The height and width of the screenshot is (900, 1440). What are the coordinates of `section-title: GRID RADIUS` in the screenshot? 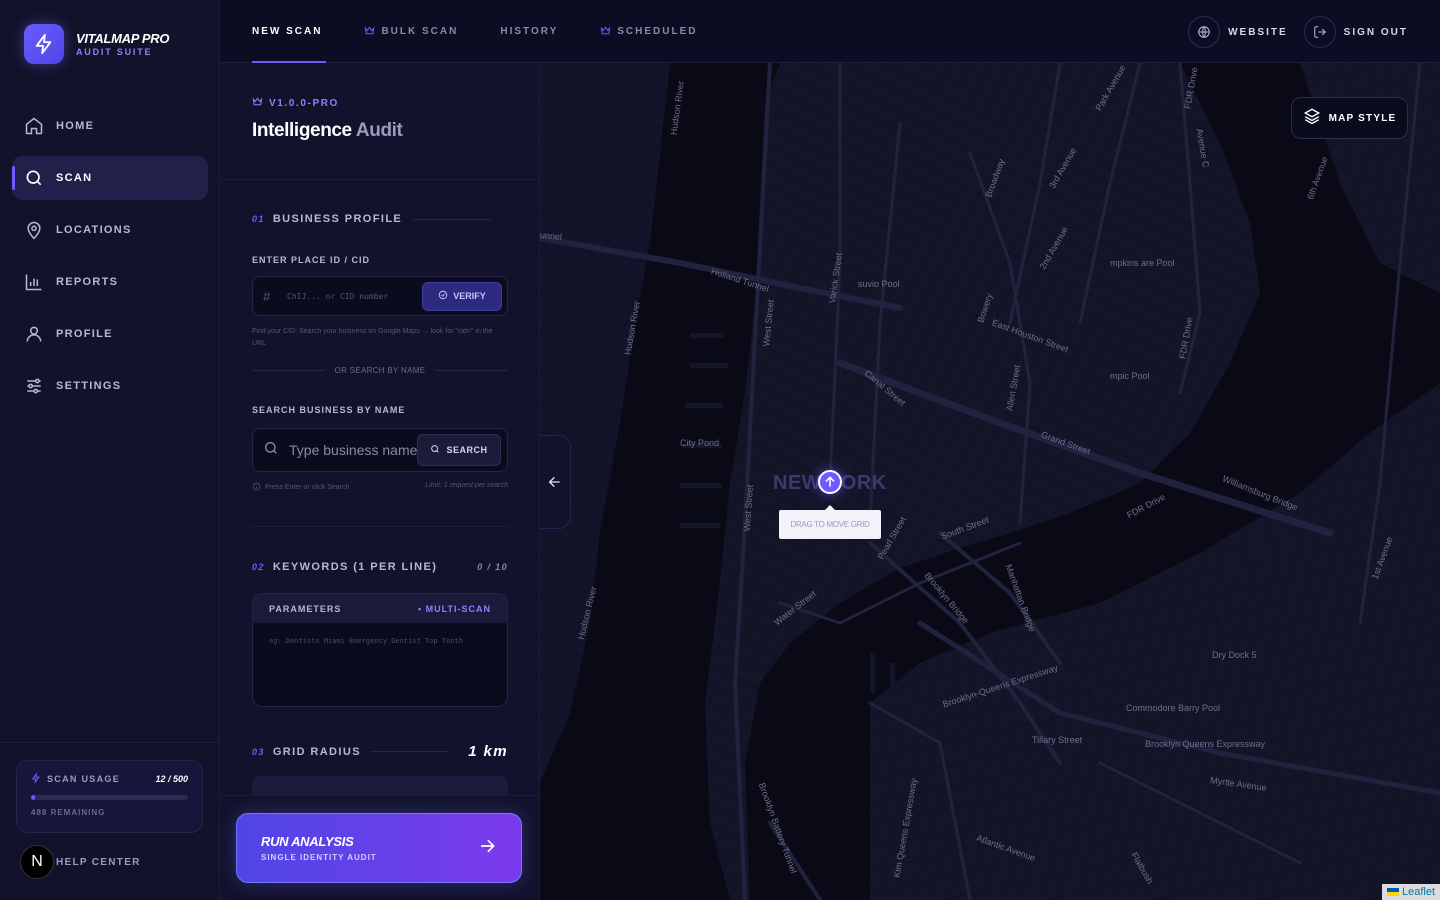 It's located at (316, 751).